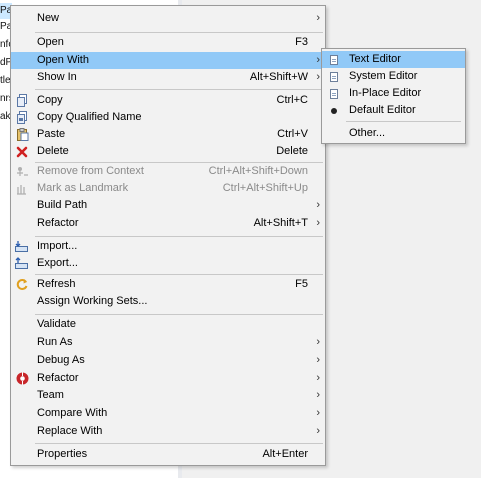  What do you see at coordinates (22, 100) in the screenshot?
I see `copy-icon` at bounding box center [22, 100].